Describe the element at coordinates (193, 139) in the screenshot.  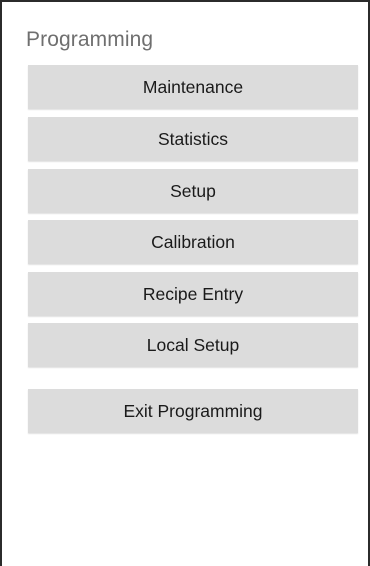
I see `statistics-button: Statistics` at that location.